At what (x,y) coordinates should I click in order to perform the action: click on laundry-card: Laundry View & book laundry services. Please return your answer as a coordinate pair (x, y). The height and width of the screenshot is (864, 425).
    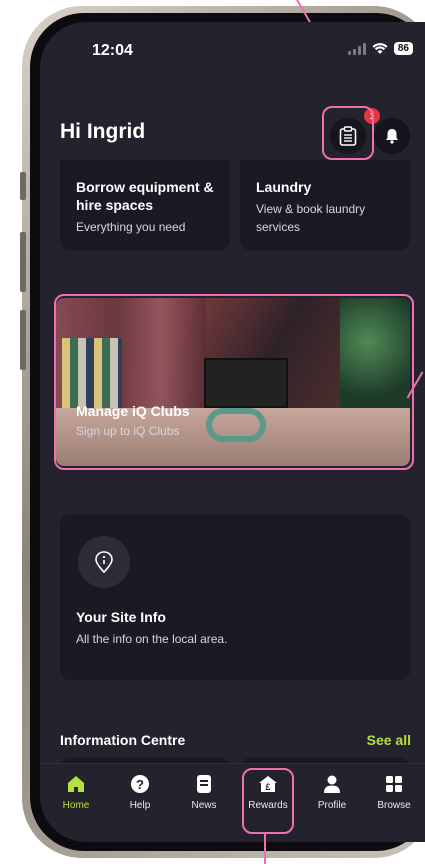
    Looking at the image, I should click on (325, 205).